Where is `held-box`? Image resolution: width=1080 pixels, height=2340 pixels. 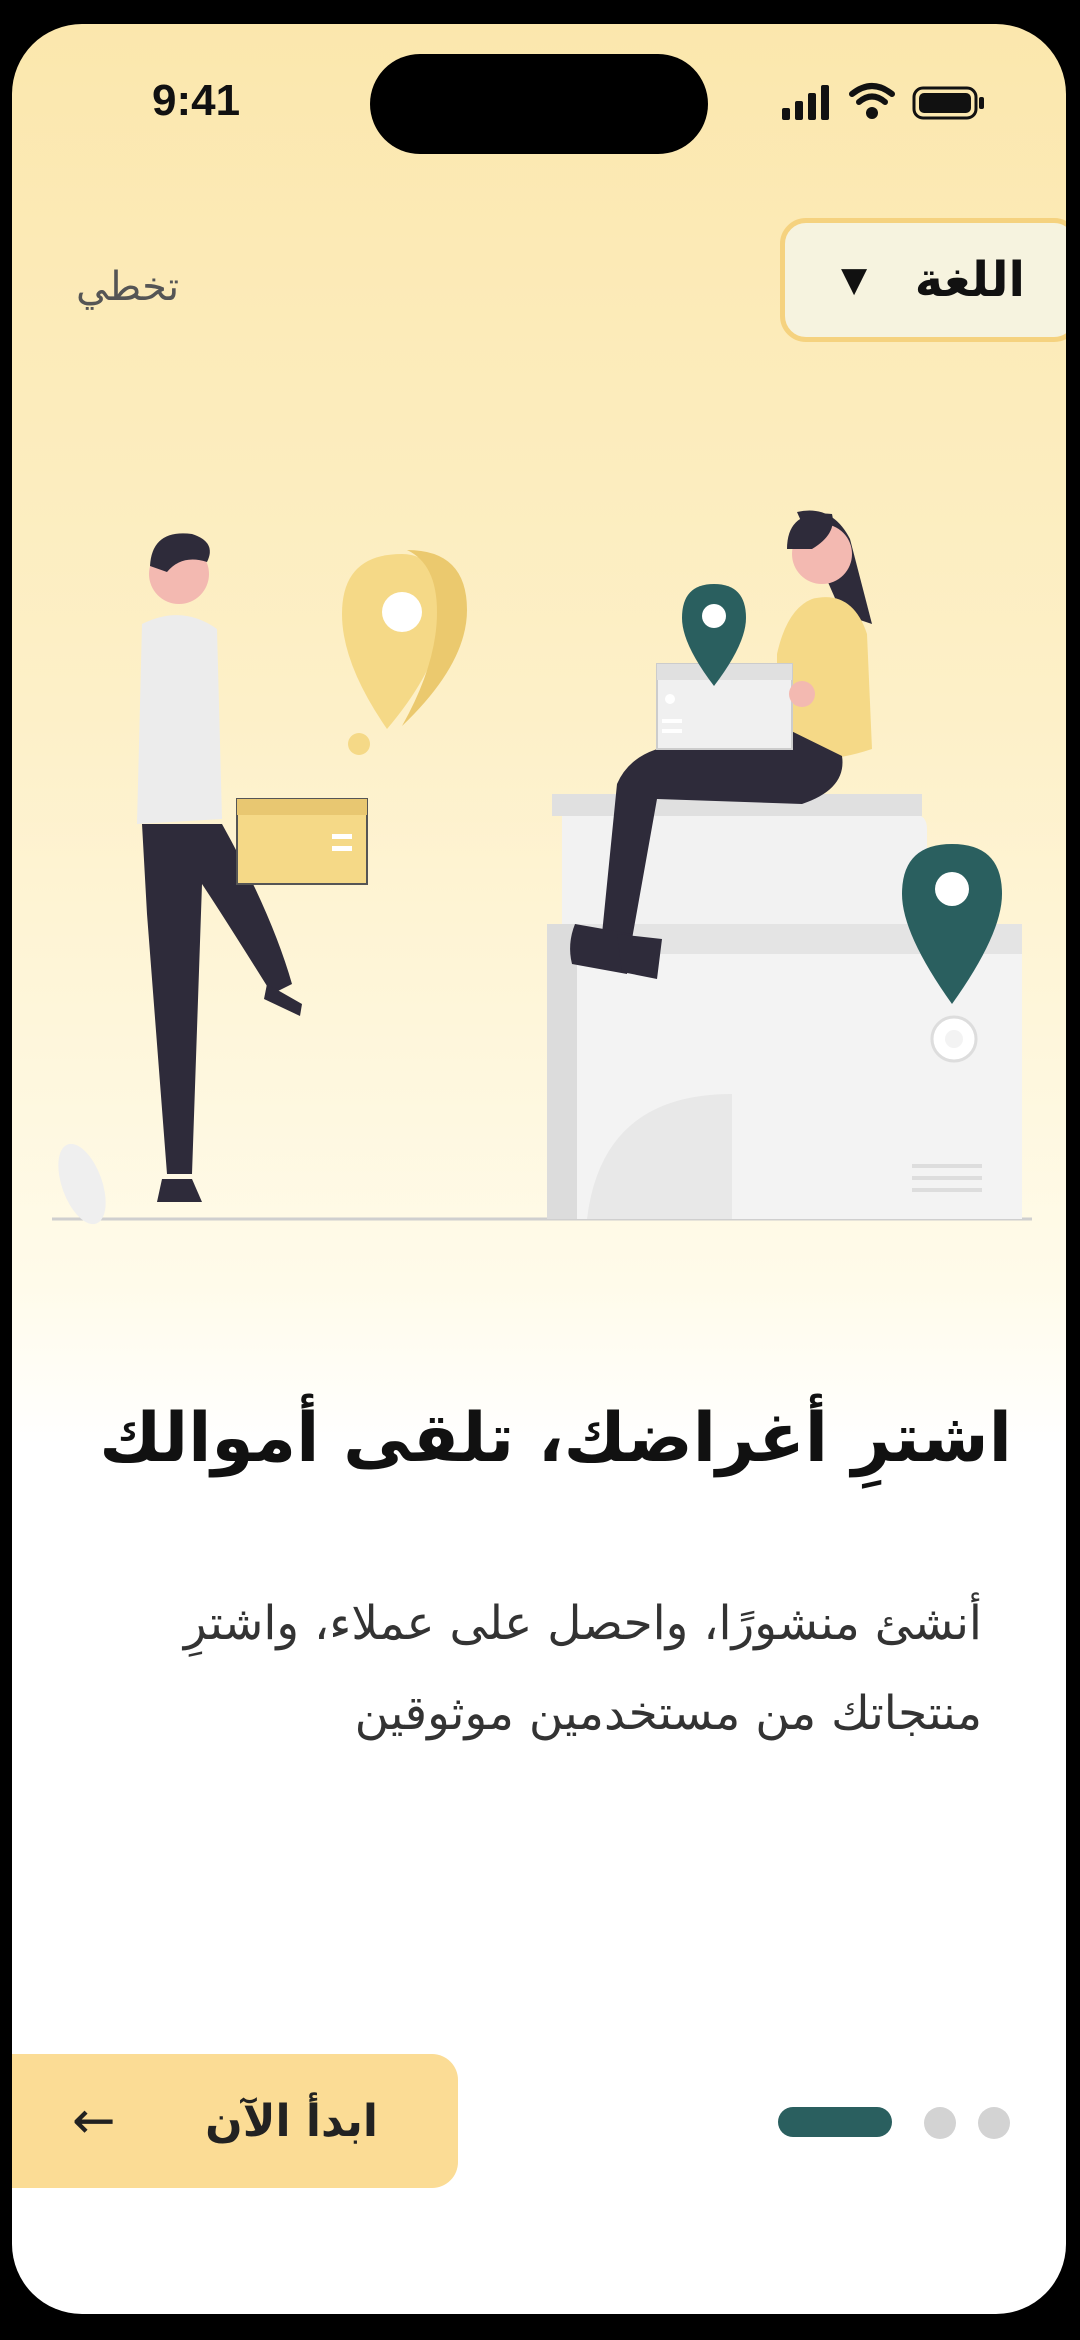 held-box is located at coordinates (724, 706).